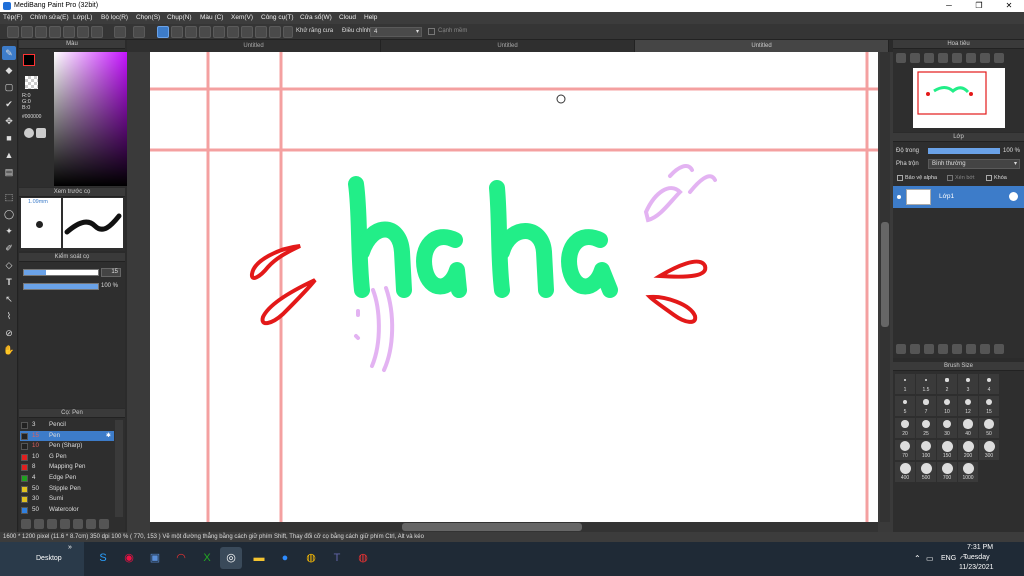 This screenshot has width=1024, height=576. Describe the element at coordinates (70, 547) in the screenshot. I see `chevron-icon: »` at that location.